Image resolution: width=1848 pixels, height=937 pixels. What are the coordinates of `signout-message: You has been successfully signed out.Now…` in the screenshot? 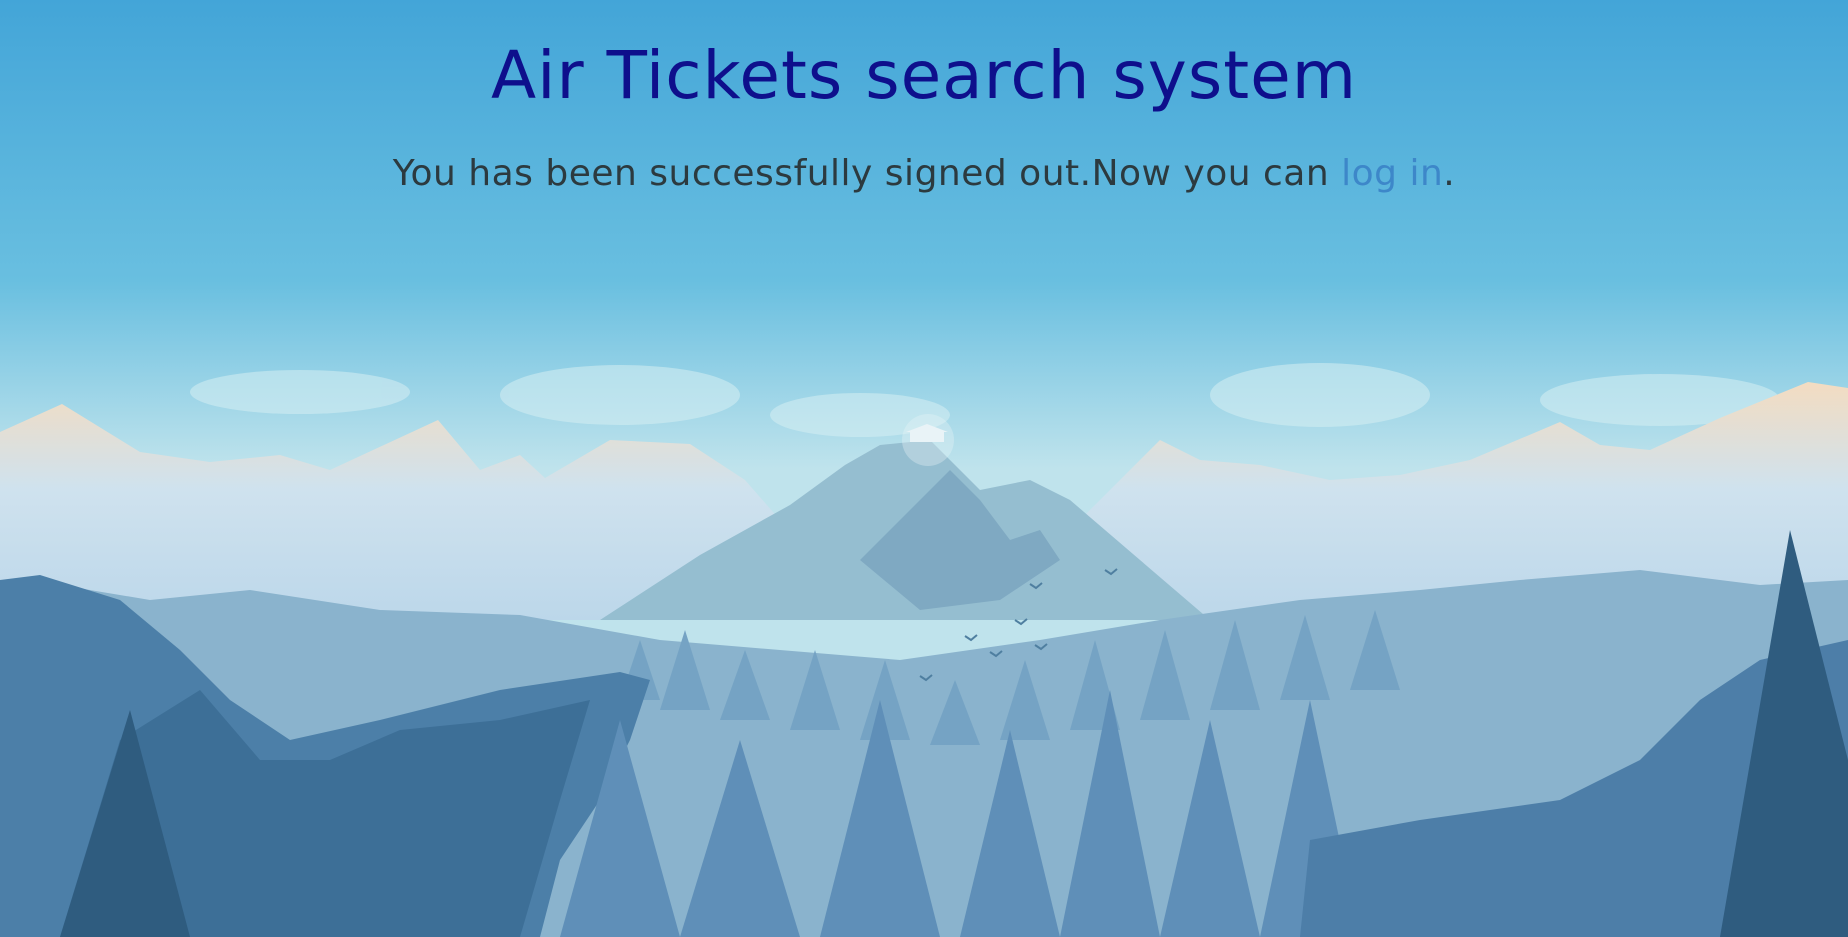 It's located at (924, 174).